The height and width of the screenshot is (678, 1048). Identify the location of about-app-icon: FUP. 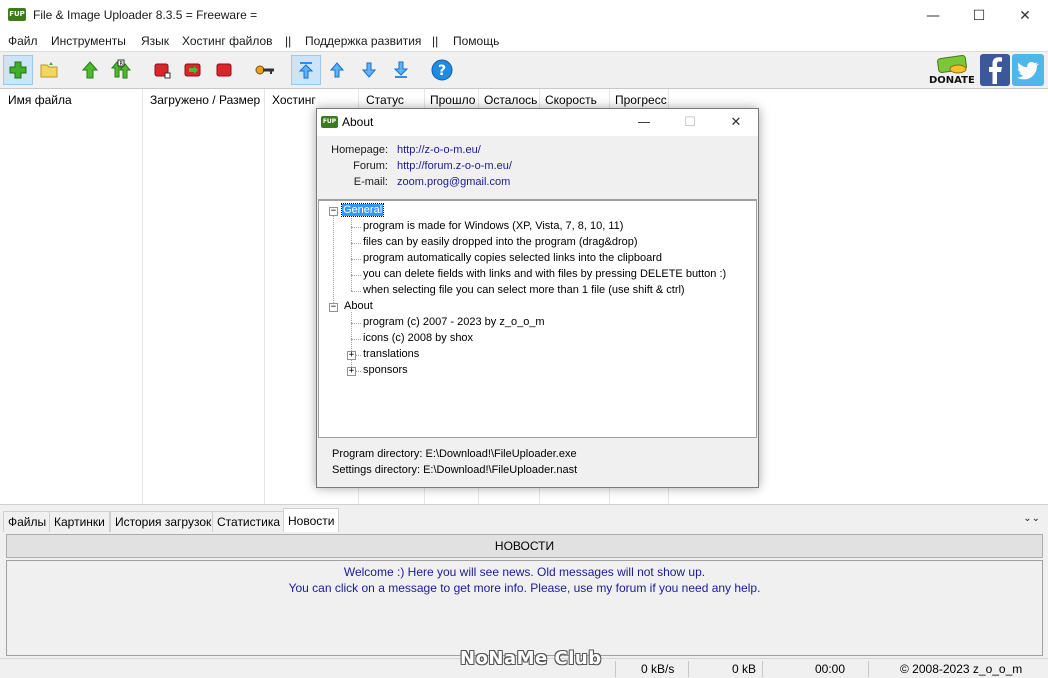
(329, 122).